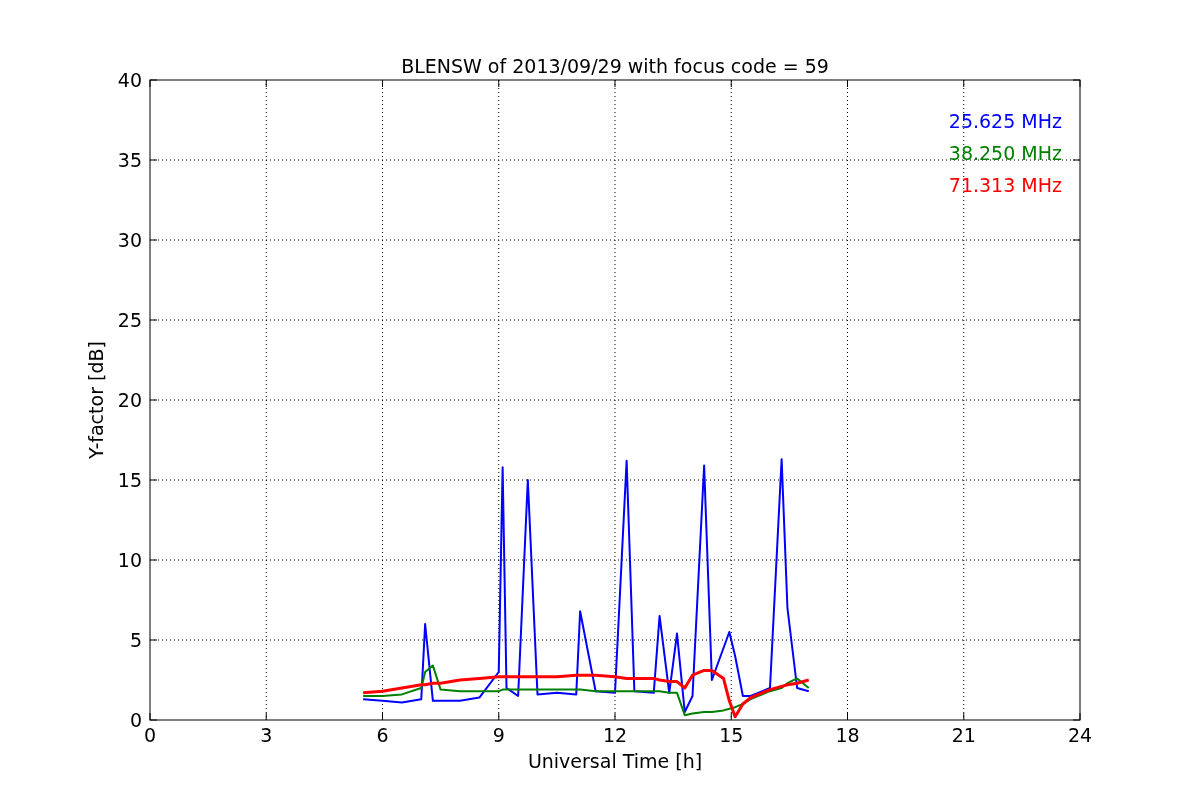 The height and width of the screenshot is (800, 1200). Describe the element at coordinates (129, 480) in the screenshot. I see `y-tick-label: 15` at that location.